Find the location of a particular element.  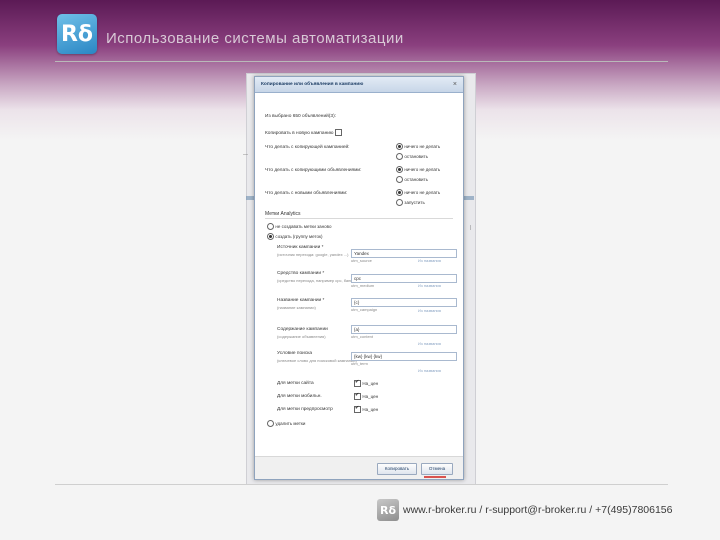

rule-new-ads-option-1: ничего не делать is located at coordinates (418, 192).